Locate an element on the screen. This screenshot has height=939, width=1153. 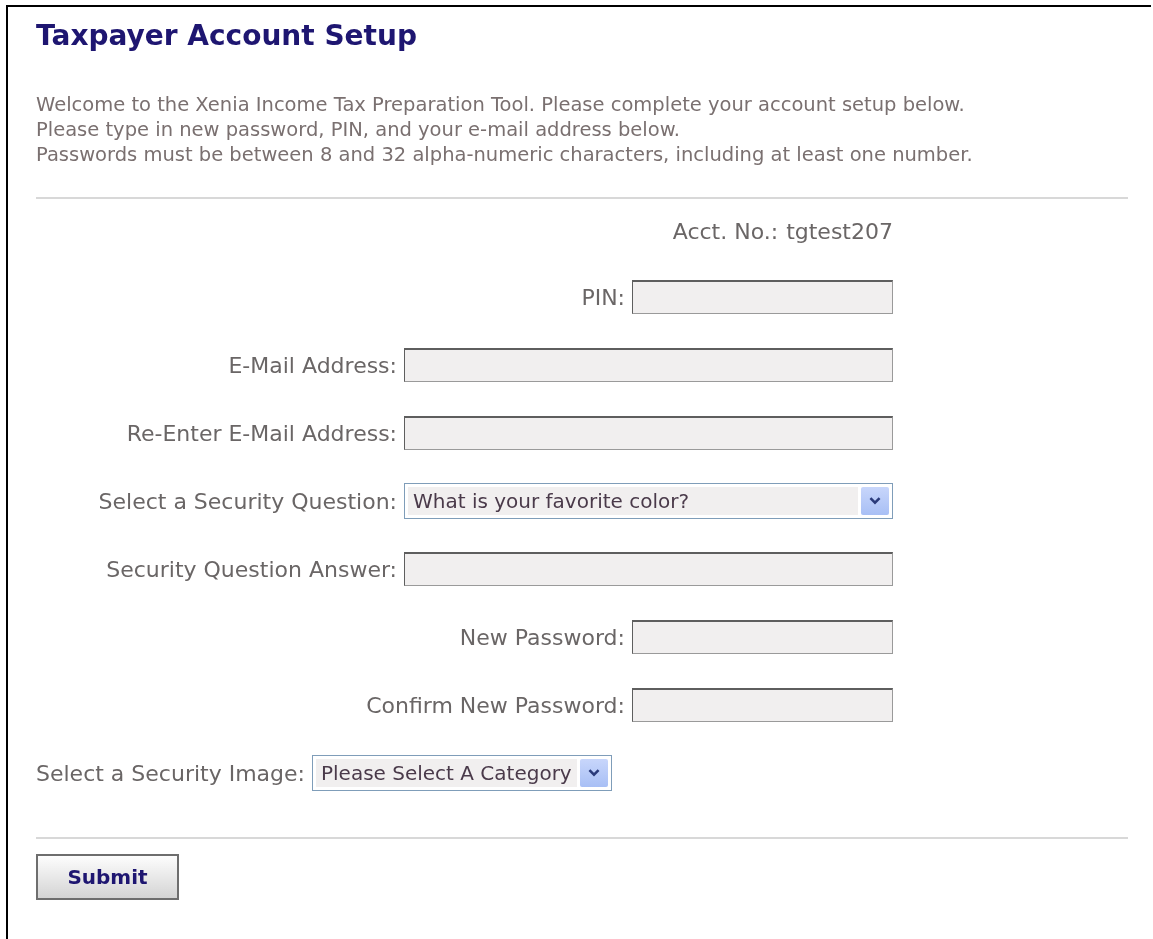
account-label: Acct. No.: is located at coordinates (725, 231).